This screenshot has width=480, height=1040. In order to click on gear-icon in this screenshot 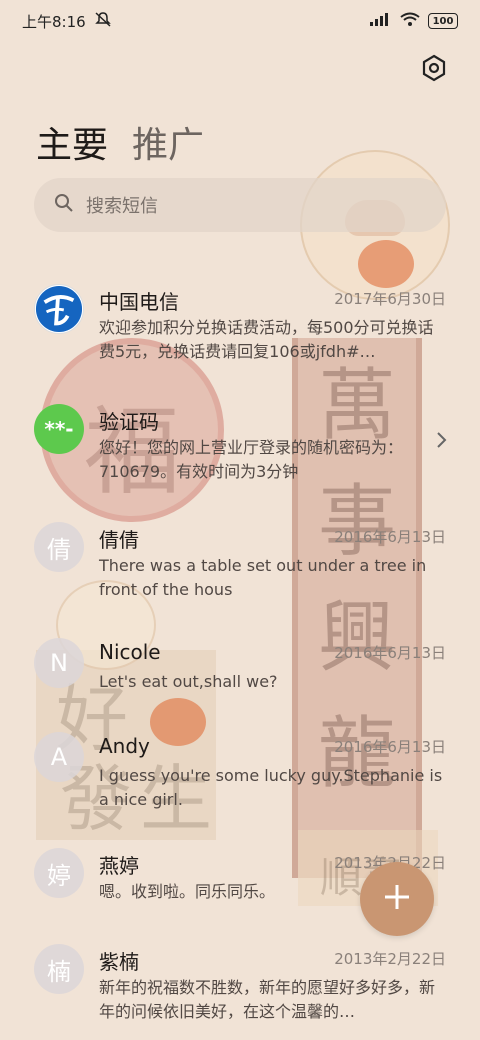, I will do `click(434, 70)`.